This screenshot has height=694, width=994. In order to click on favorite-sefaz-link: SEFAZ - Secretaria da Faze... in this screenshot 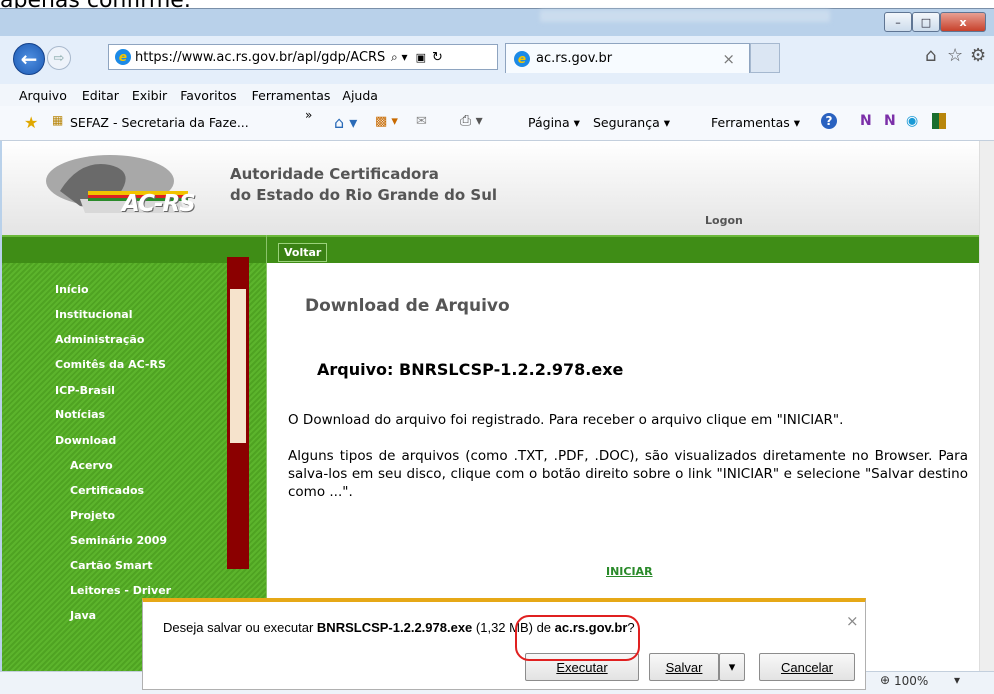, I will do `click(159, 122)`.